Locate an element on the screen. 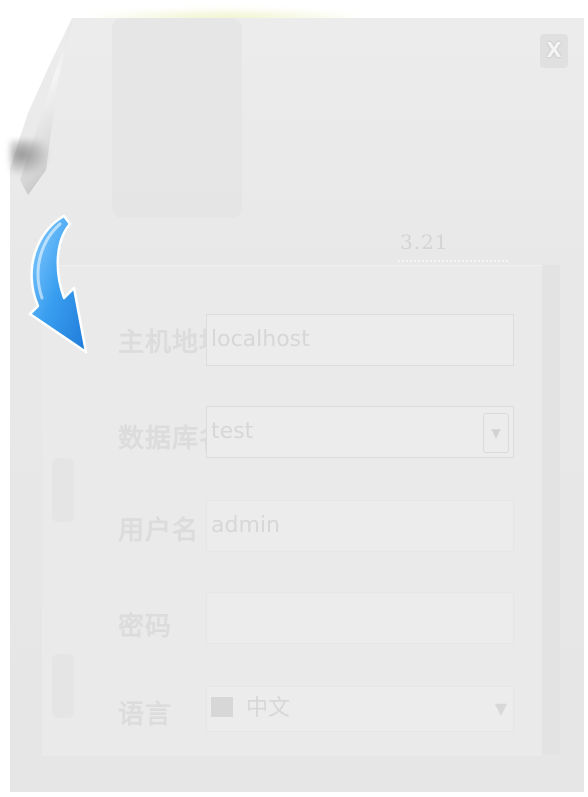 The height and width of the screenshot is (797, 588). language-label: 语言 is located at coordinates (145, 715).